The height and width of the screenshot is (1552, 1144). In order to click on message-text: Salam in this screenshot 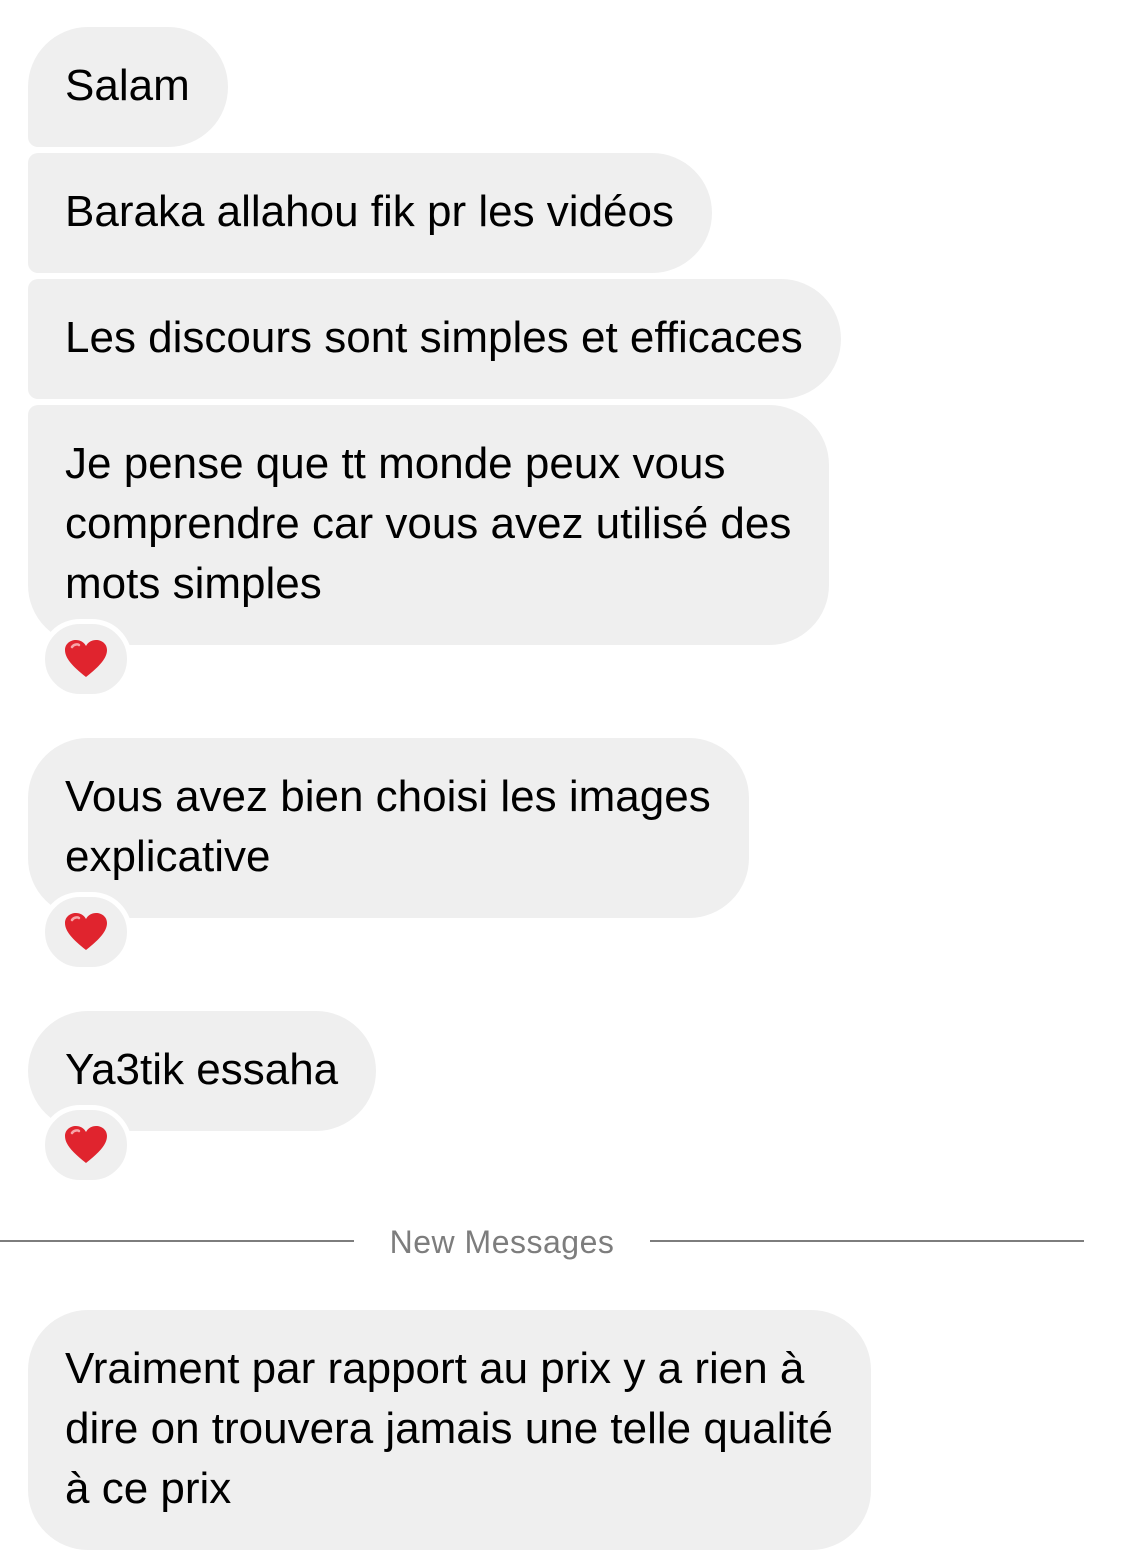, I will do `click(127, 85)`.